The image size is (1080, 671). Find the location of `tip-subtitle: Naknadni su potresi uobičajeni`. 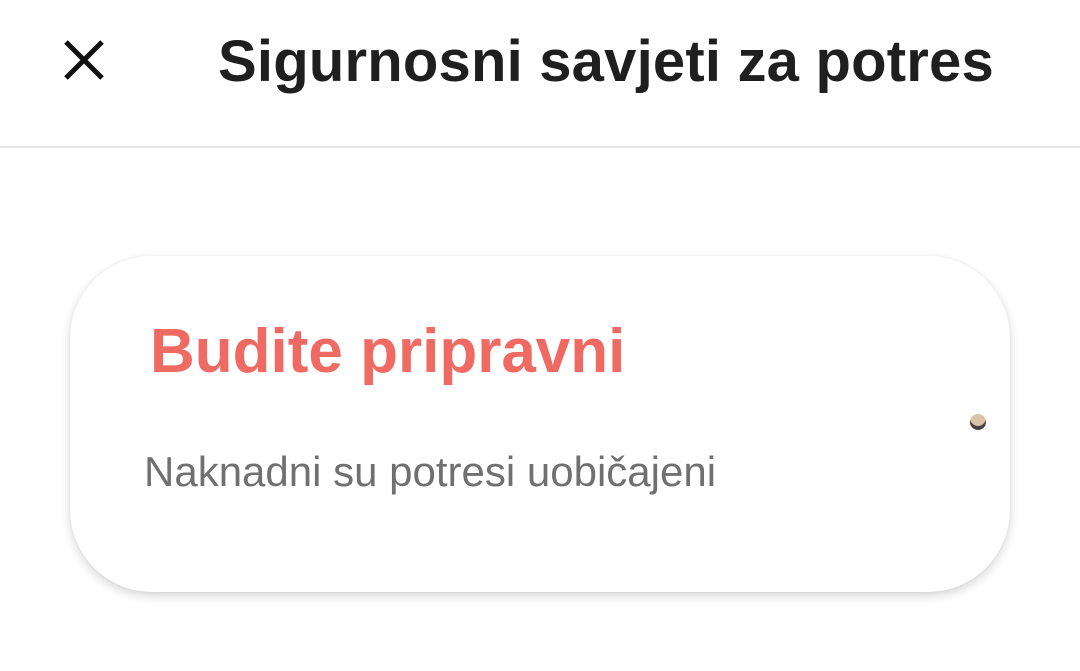

tip-subtitle: Naknadni su potresi uobičajeni is located at coordinates (430, 471).